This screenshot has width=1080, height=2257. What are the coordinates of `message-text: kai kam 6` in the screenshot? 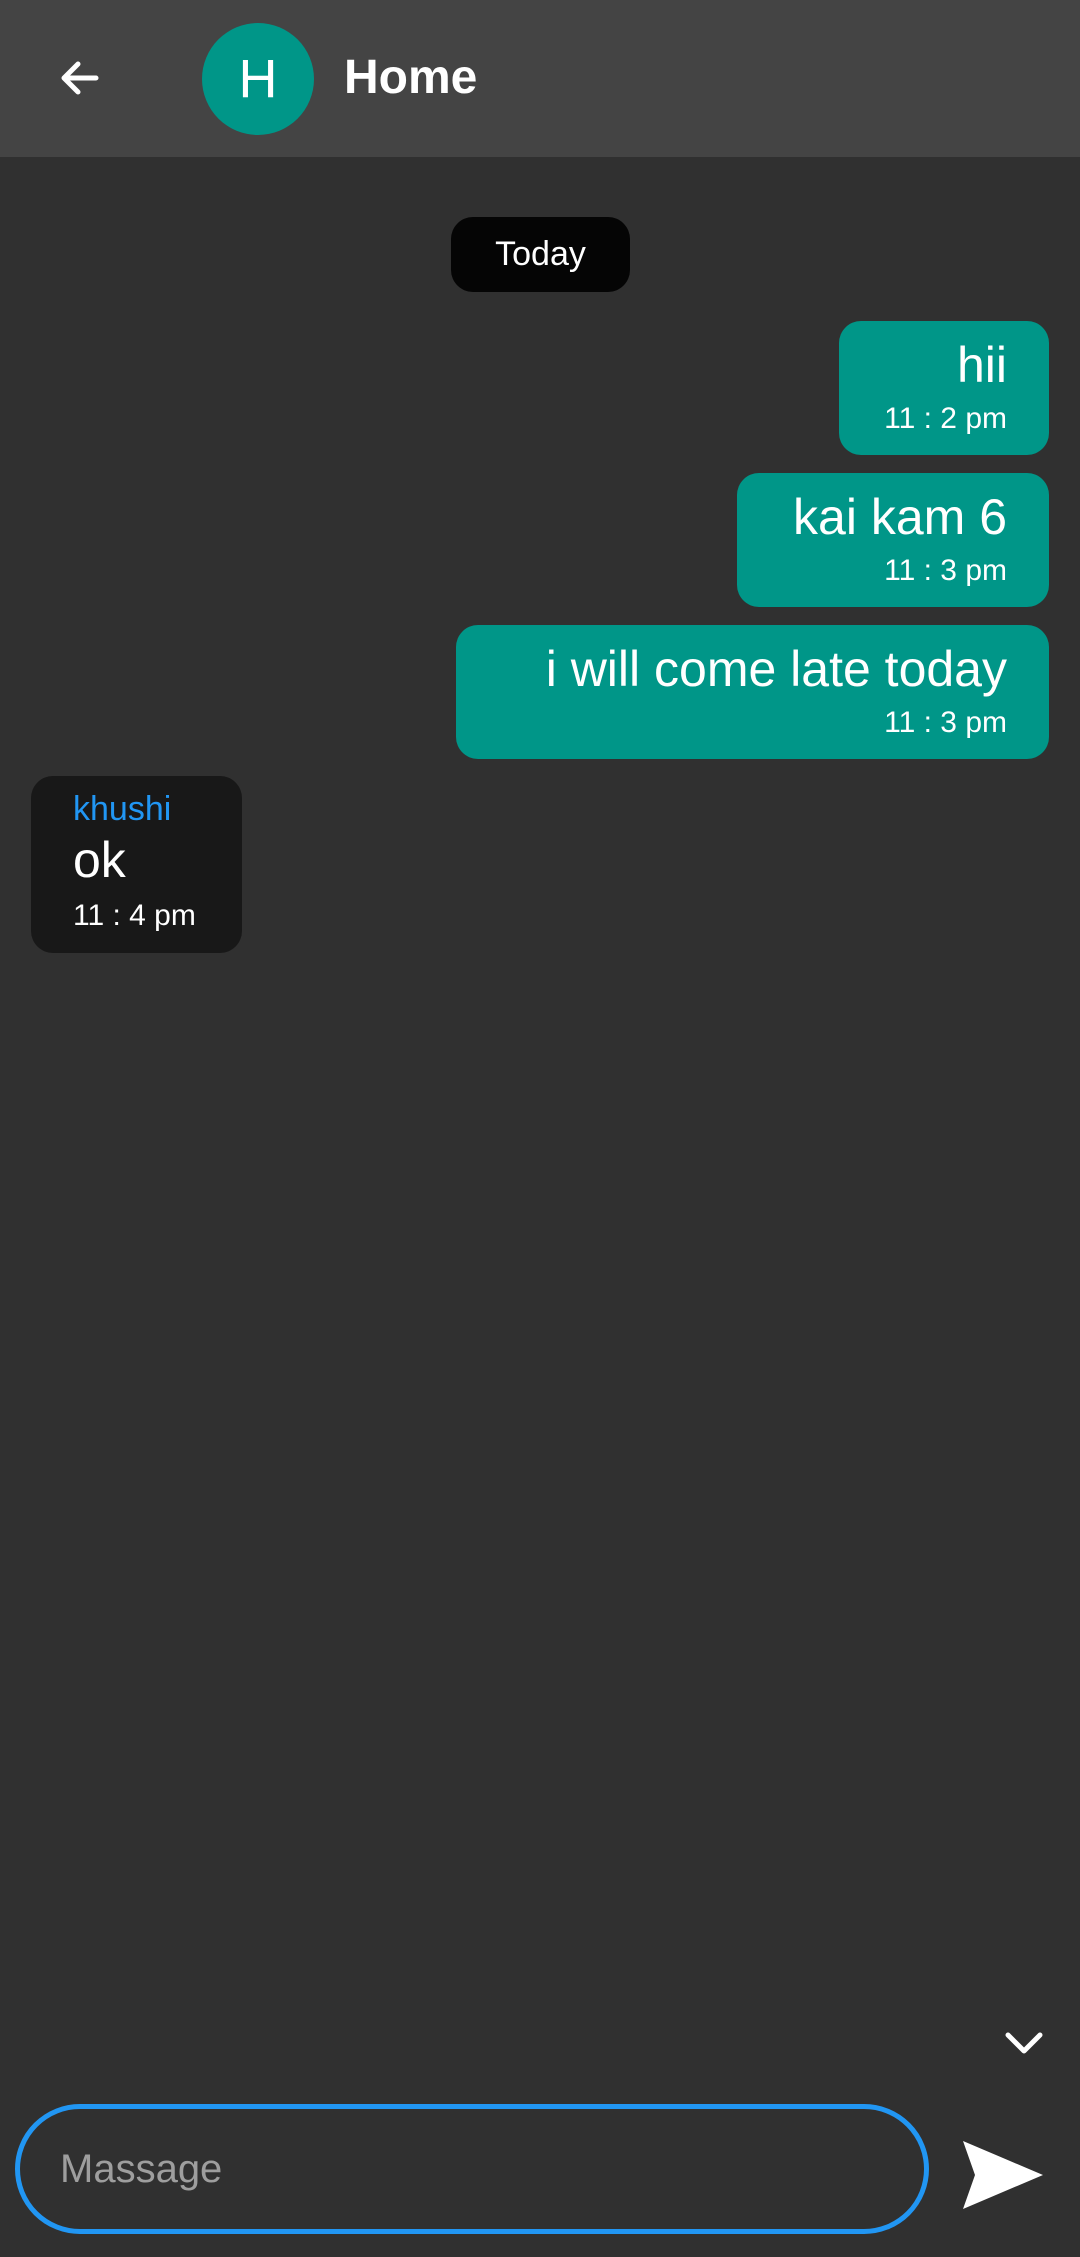 It's located at (900, 517).